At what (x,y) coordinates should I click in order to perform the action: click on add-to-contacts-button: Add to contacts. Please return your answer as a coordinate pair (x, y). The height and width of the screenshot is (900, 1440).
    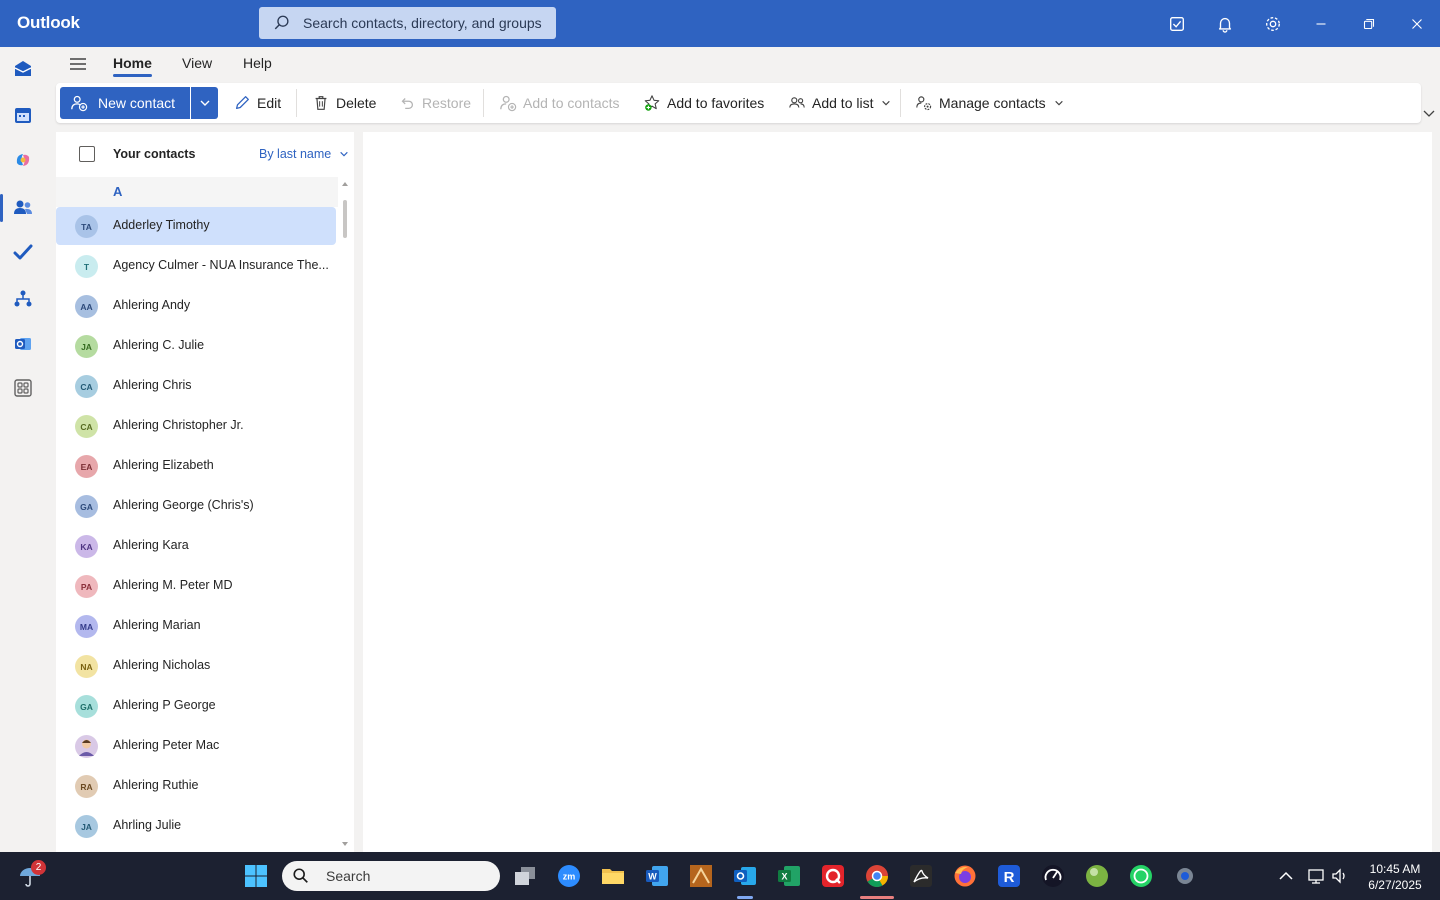
    Looking at the image, I should click on (559, 103).